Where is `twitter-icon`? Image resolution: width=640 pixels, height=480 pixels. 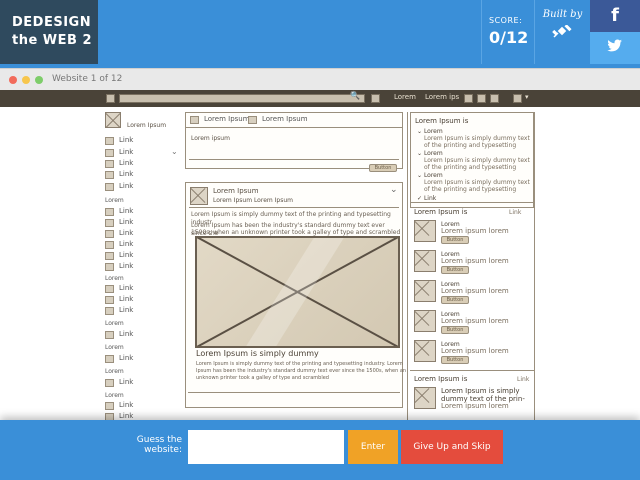
twitter-icon is located at coordinates (615, 48).